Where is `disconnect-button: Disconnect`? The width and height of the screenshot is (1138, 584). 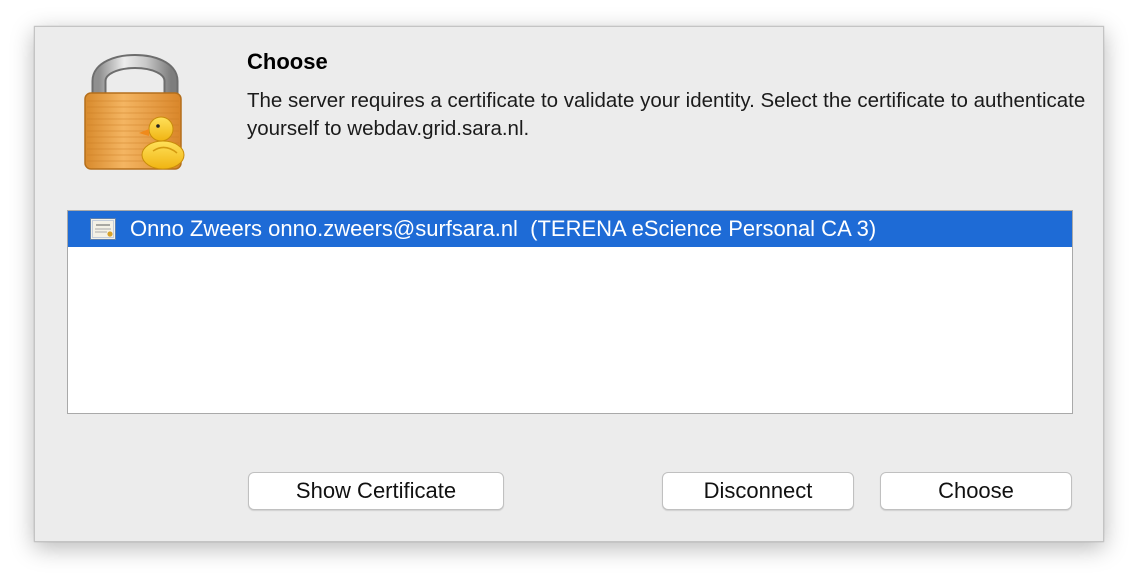
disconnect-button: Disconnect is located at coordinates (758, 491).